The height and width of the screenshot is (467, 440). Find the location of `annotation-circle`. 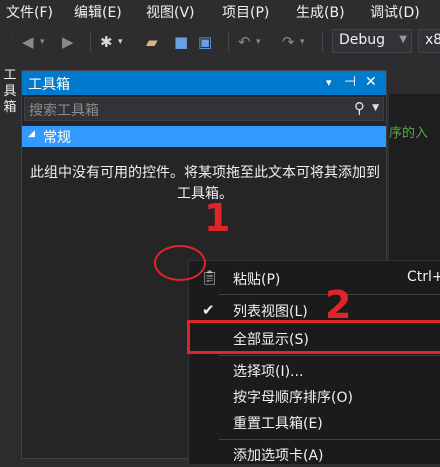

annotation-circle is located at coordinates (180, 263).